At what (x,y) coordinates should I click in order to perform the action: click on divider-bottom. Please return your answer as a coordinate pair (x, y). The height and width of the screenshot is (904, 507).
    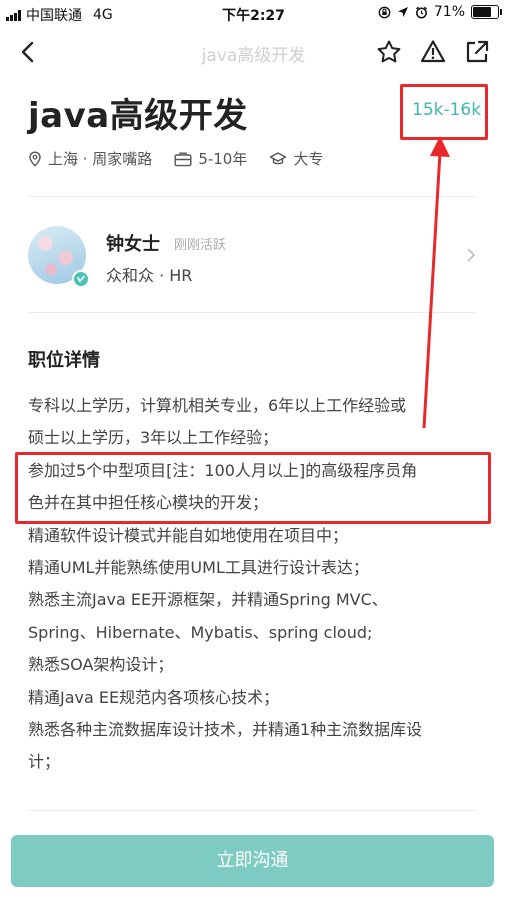
    Looking at the image, I should click on (252, 810).